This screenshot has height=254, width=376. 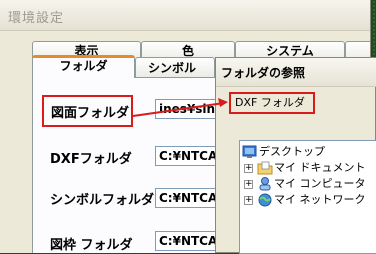 I want to click on settings-titlebar: 環境設定, so click(x=185, y=15).